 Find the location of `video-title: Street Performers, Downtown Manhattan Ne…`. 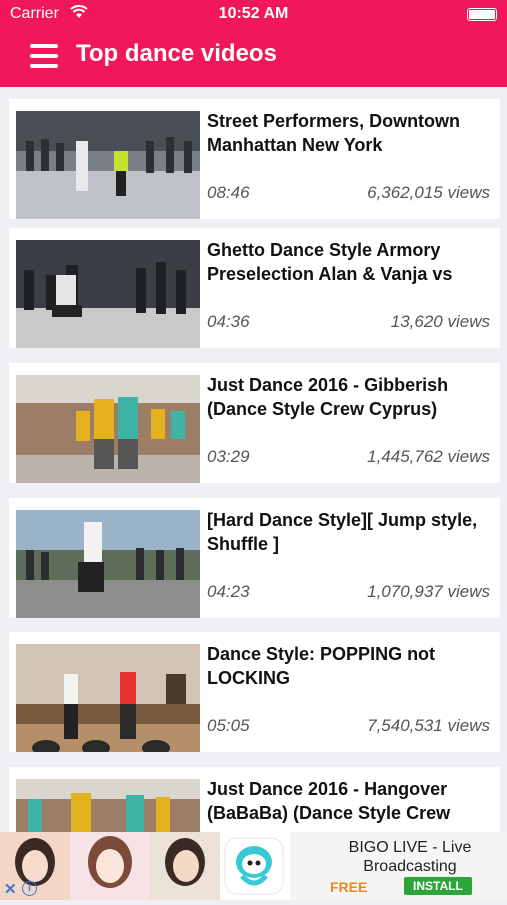

video-title: Street Performers, Downtown Manhattan Ne… is located at coordinates (334, 133).